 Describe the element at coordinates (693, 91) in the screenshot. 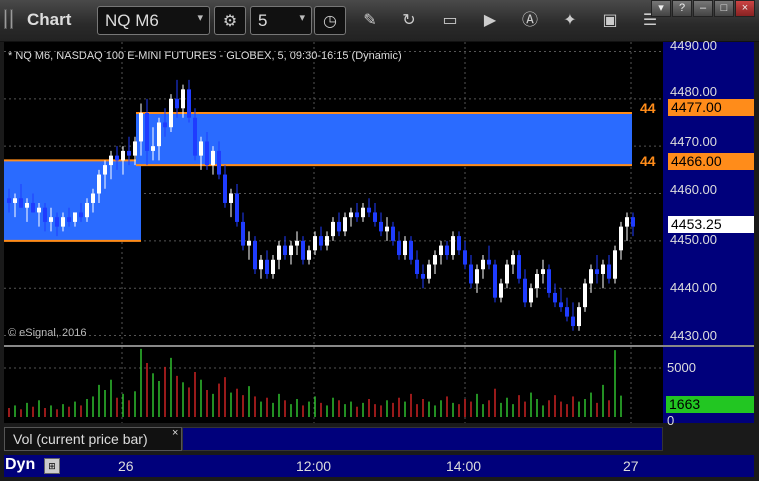

I see `price-tick: 4480.00` at that location.